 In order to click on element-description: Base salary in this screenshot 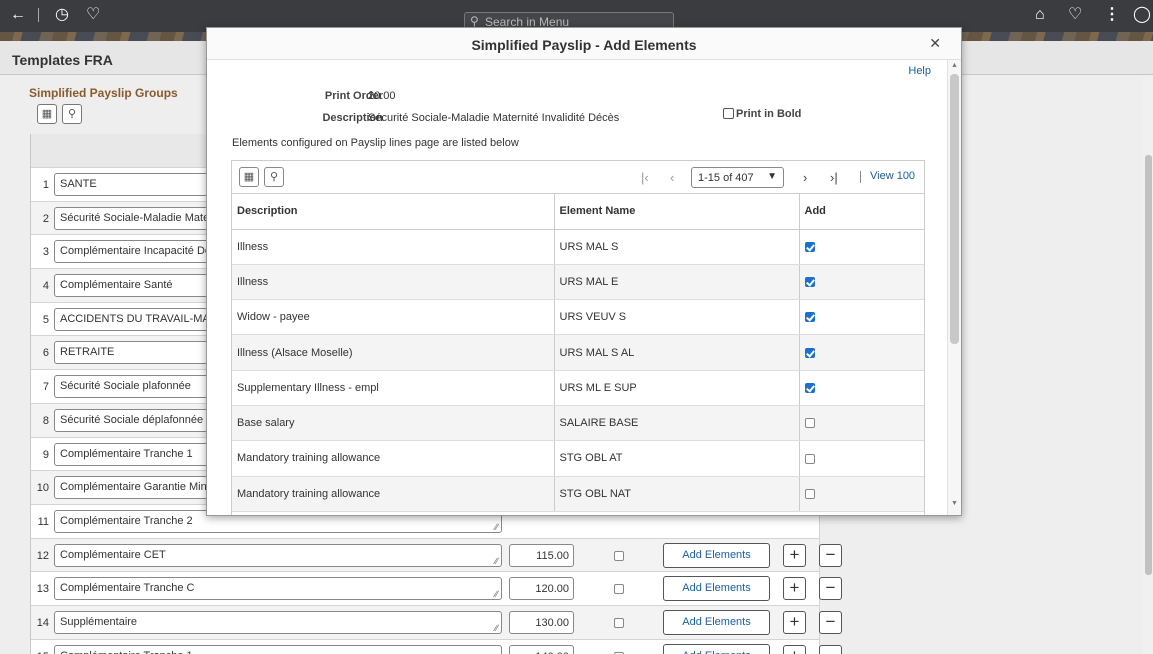, I will do `click(393, 423)`.